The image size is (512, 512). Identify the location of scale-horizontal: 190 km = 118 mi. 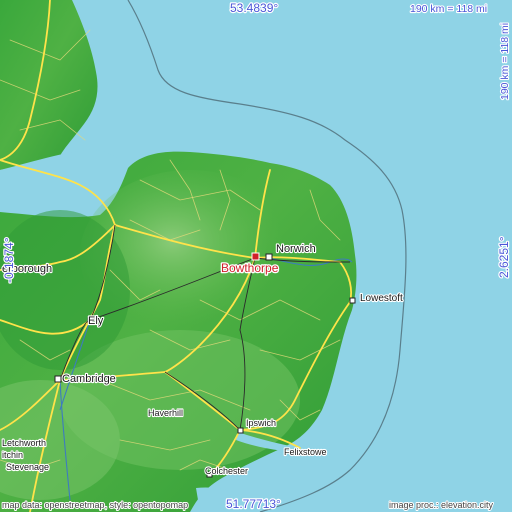
(448, 9).